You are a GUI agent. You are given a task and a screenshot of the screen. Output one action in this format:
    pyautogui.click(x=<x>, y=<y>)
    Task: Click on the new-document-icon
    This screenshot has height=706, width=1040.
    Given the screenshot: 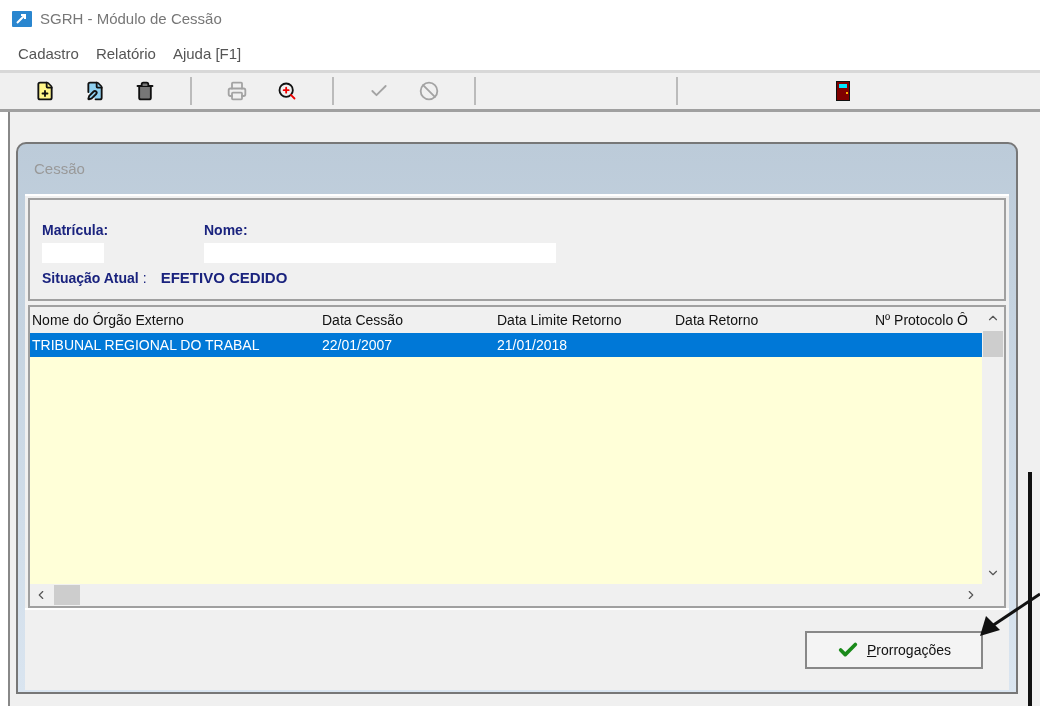 What is the action you would take?
    pyautogui.click(x=45, y=91)
    